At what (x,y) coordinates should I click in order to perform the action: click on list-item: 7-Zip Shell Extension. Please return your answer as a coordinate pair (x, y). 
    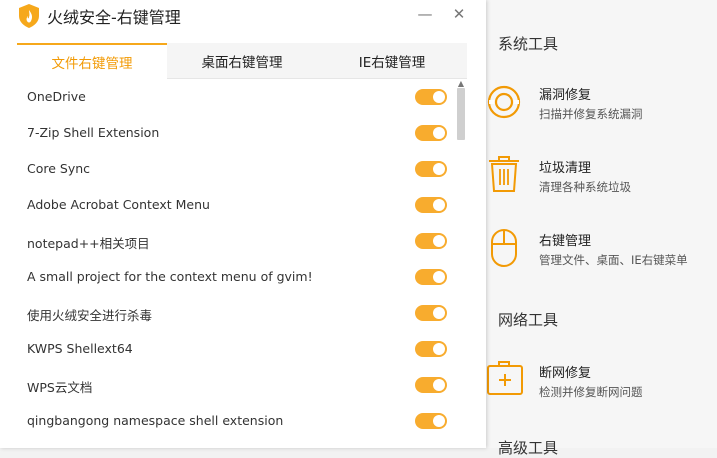
    Looking at the image, I should click on (237, 133).